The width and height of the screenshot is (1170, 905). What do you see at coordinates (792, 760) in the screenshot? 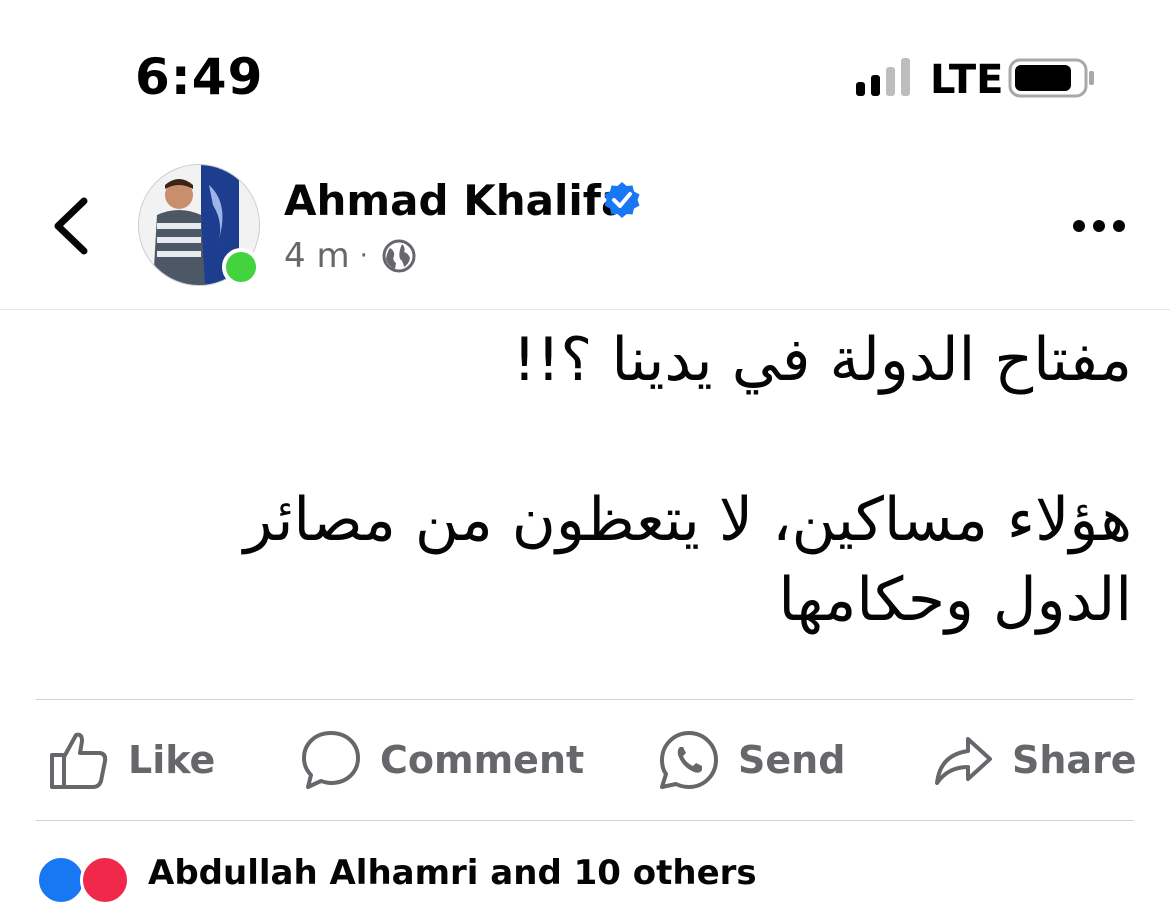
I see `send-label: Send` at bounding box center [792, 760].